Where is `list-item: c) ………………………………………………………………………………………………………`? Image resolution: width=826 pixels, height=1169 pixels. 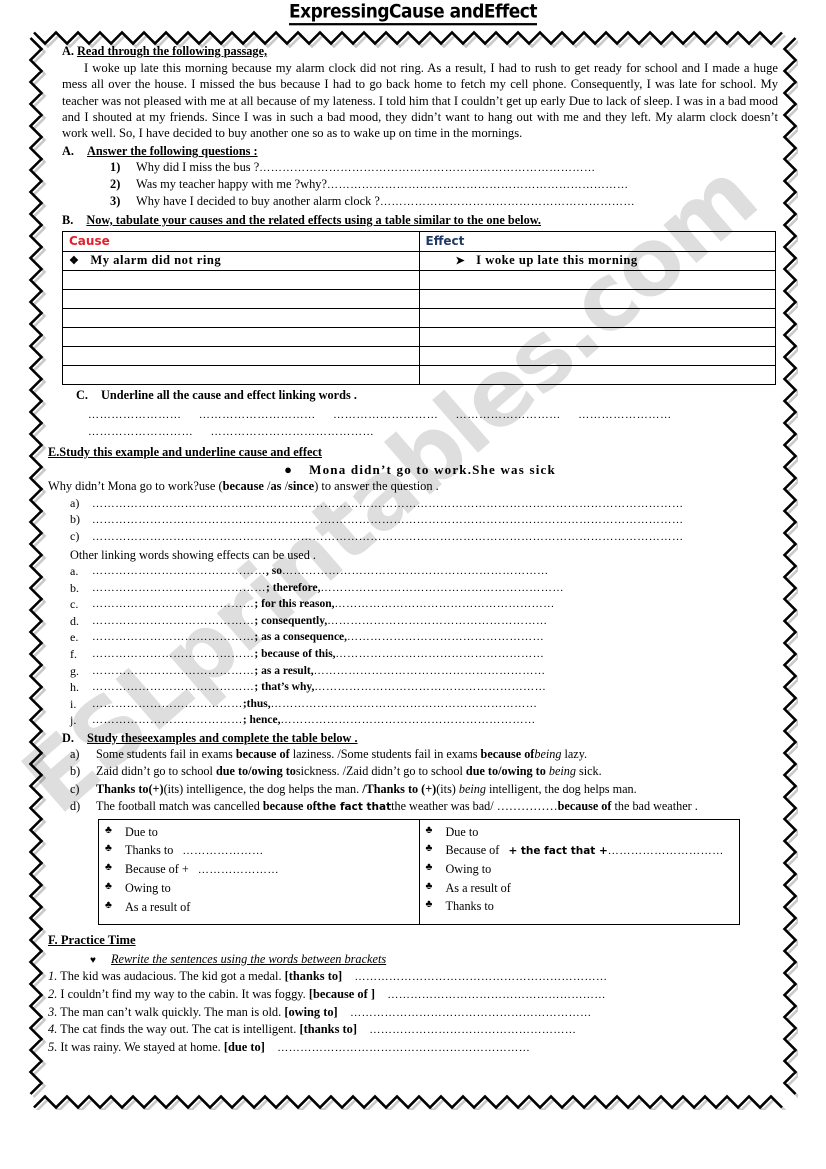 list-item: c) ……………………………………………………………………………………………………… is located at coordinates (424, 536).